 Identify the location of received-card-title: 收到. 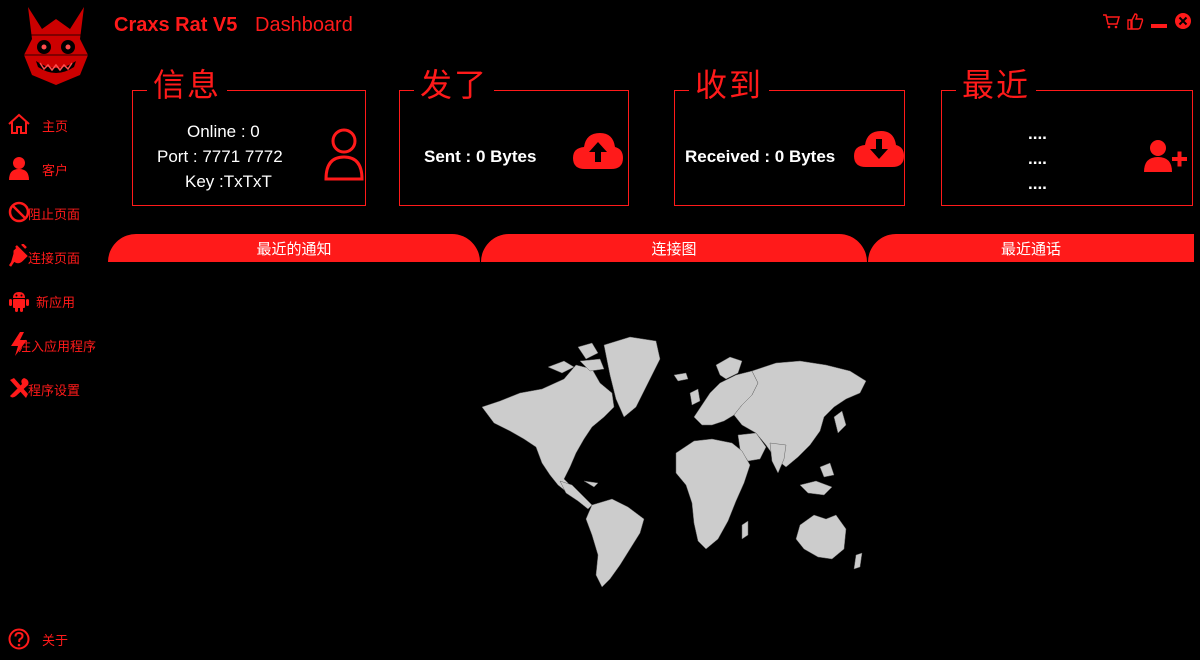
(729, 85).